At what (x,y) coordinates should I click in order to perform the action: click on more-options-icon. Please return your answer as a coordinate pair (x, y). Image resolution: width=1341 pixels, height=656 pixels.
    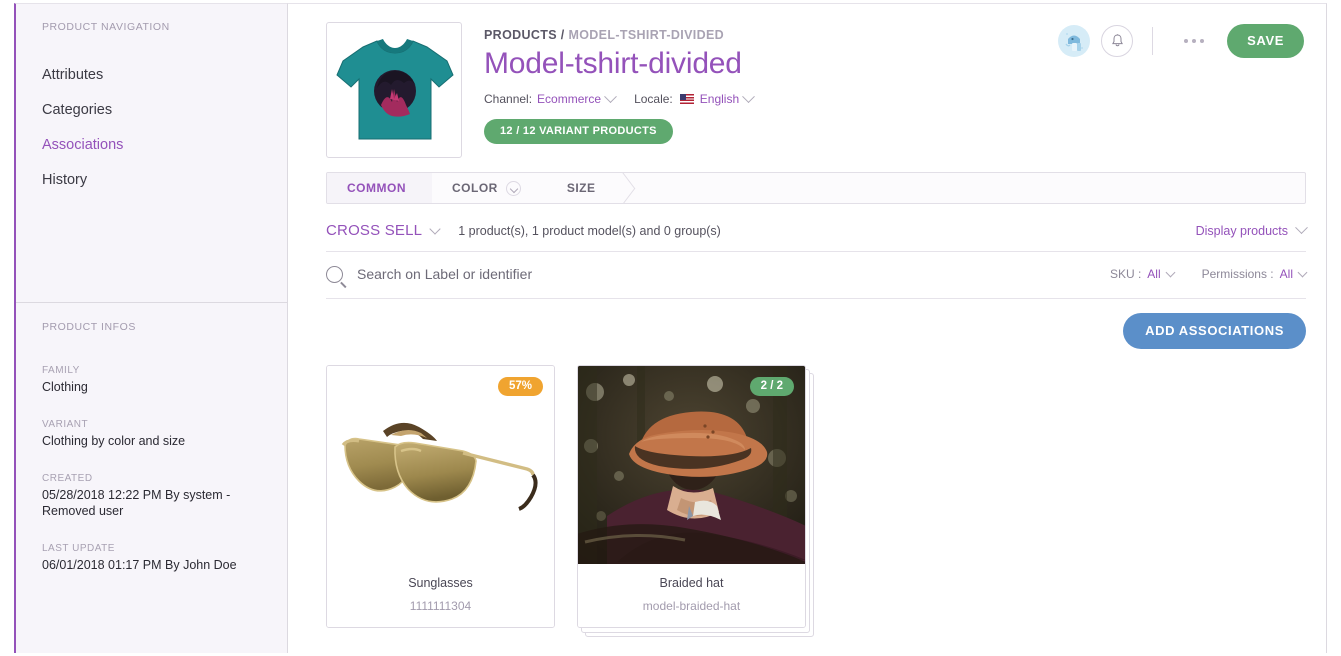
    Looking at the image, I should click on (1194, 41).